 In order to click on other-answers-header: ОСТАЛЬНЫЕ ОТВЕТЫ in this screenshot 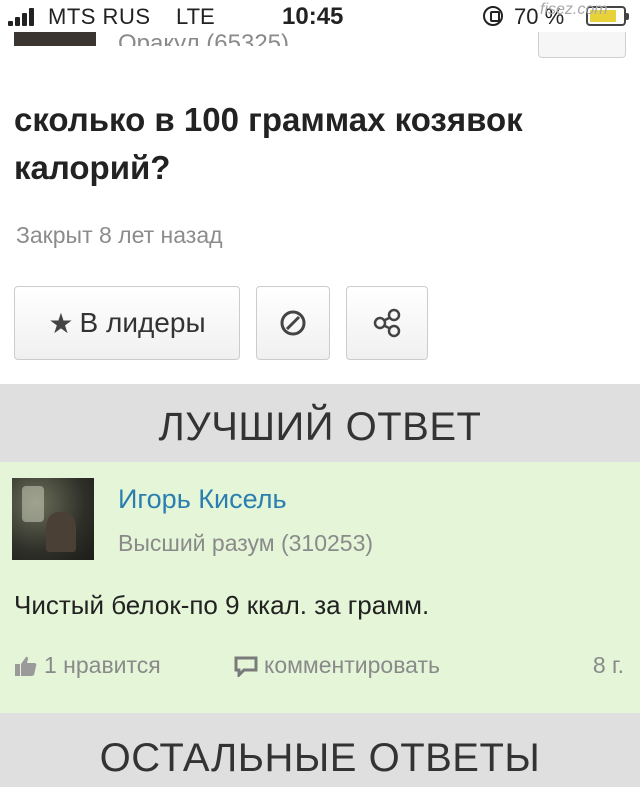, I will do `click(320, 750)`.